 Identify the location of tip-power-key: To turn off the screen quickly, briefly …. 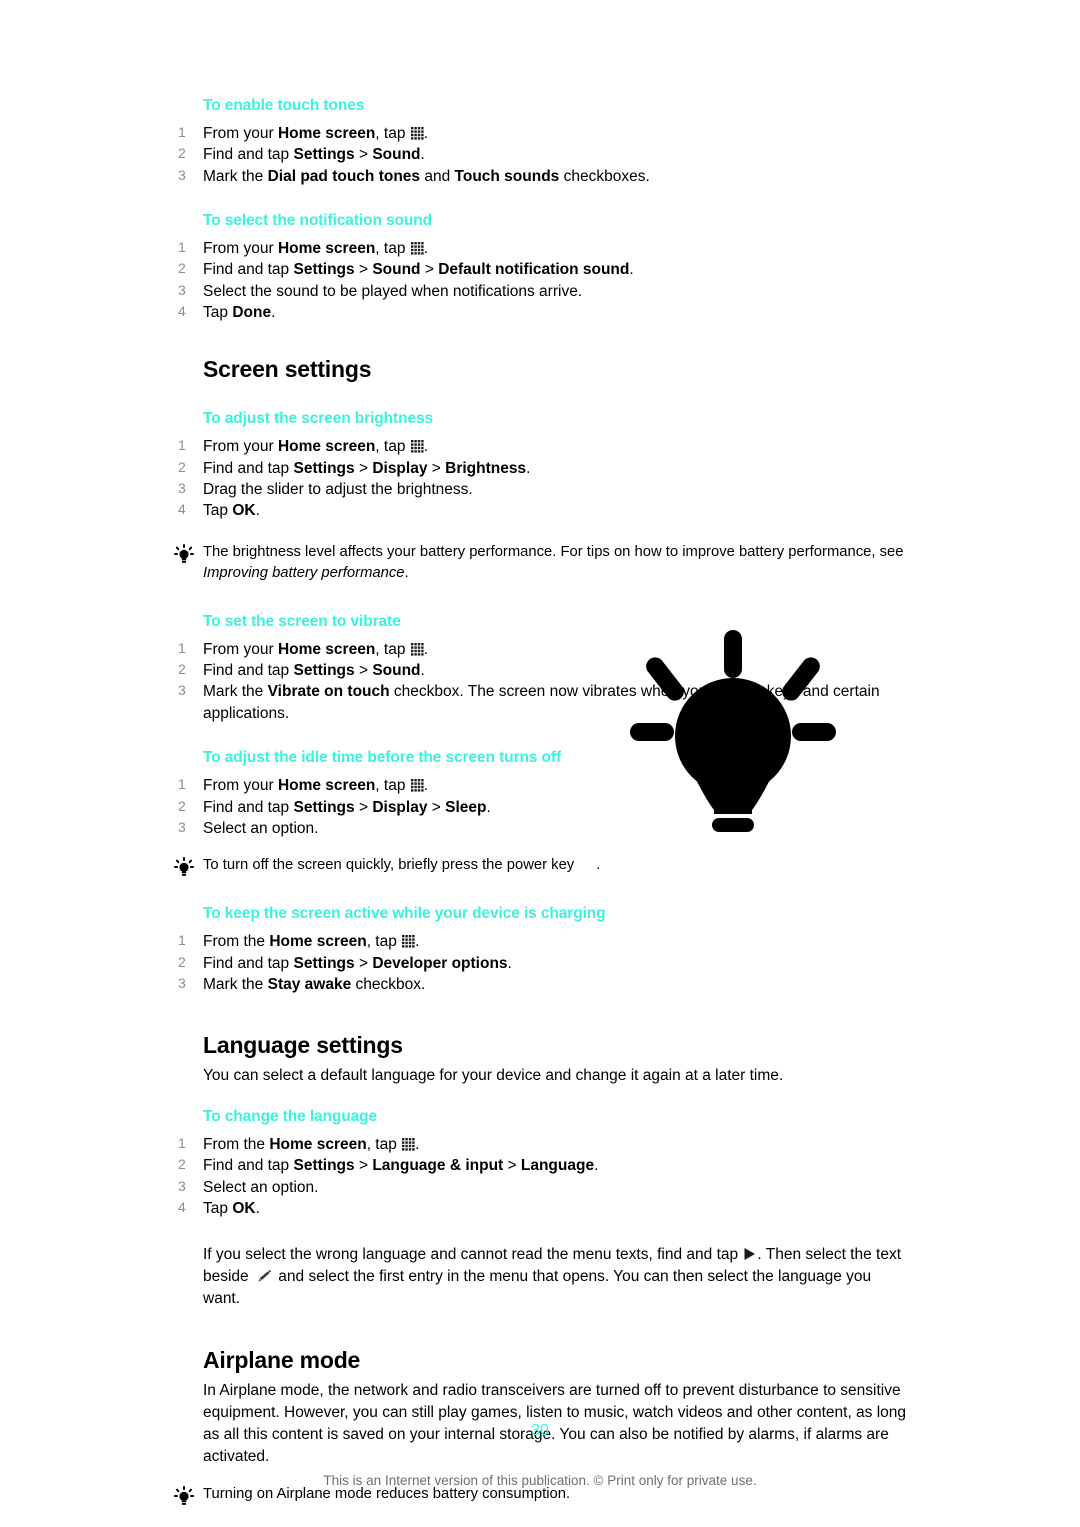
(541, 866).